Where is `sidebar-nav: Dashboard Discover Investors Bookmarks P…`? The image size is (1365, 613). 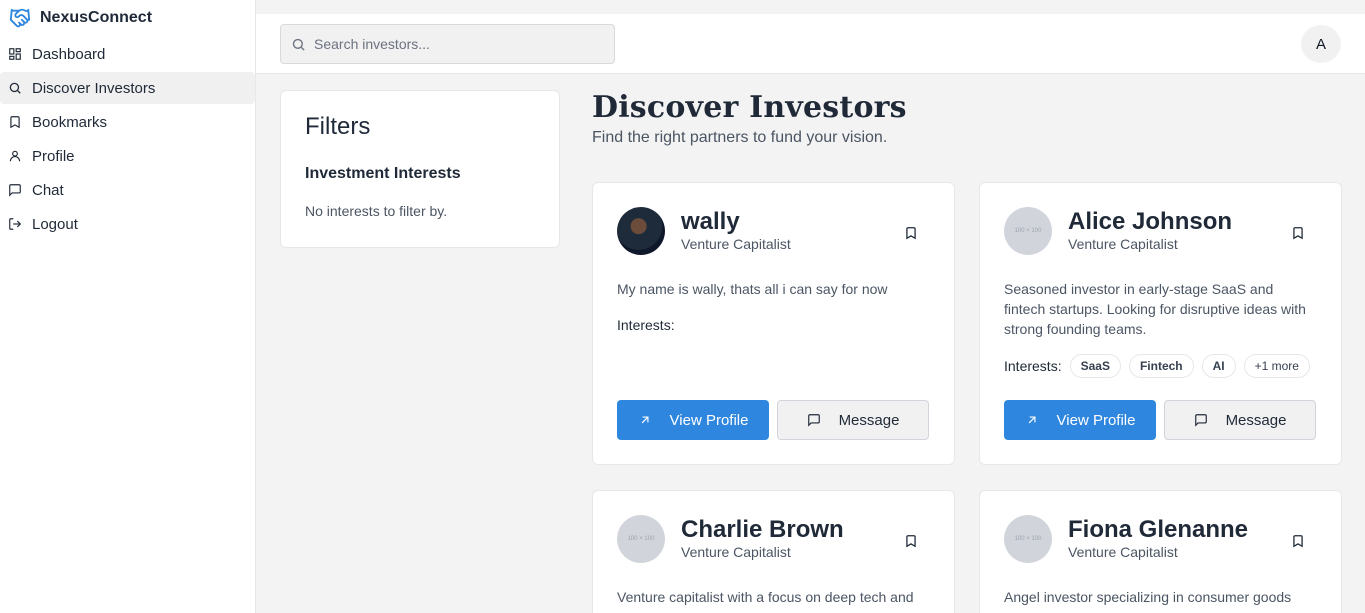 sidebar-nav: Dashboard Discover Investors Bookmarks P… is located at coordinates (127, 139).